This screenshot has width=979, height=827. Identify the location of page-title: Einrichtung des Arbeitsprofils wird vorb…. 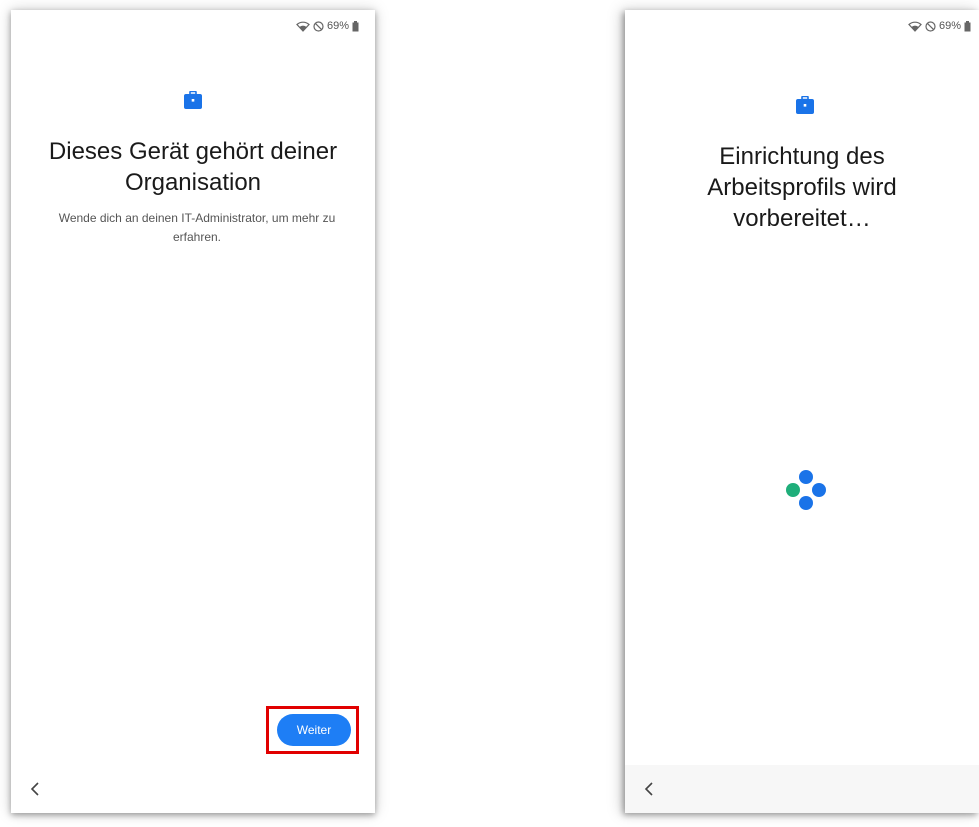
(802, 187).